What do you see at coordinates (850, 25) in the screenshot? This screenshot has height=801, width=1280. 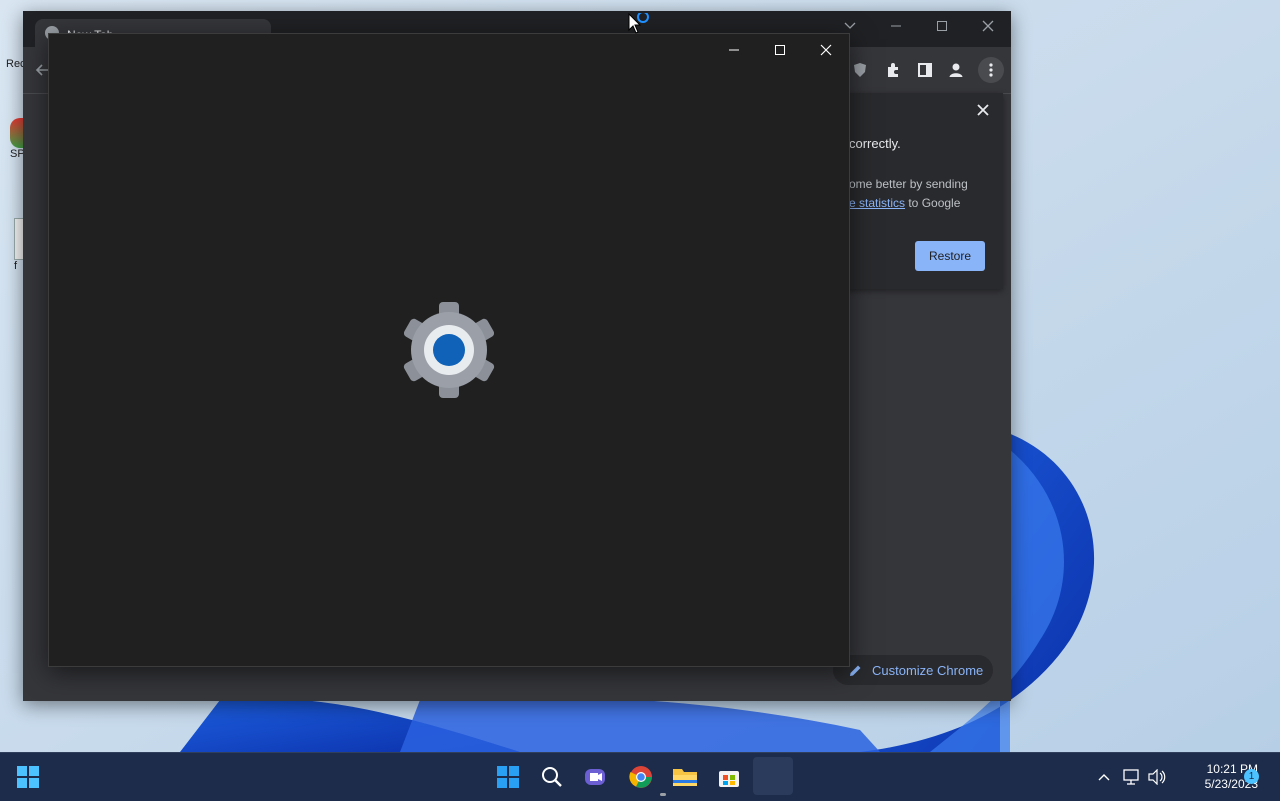 I see `chevron-down-icon` at bounding box center [850, 25].